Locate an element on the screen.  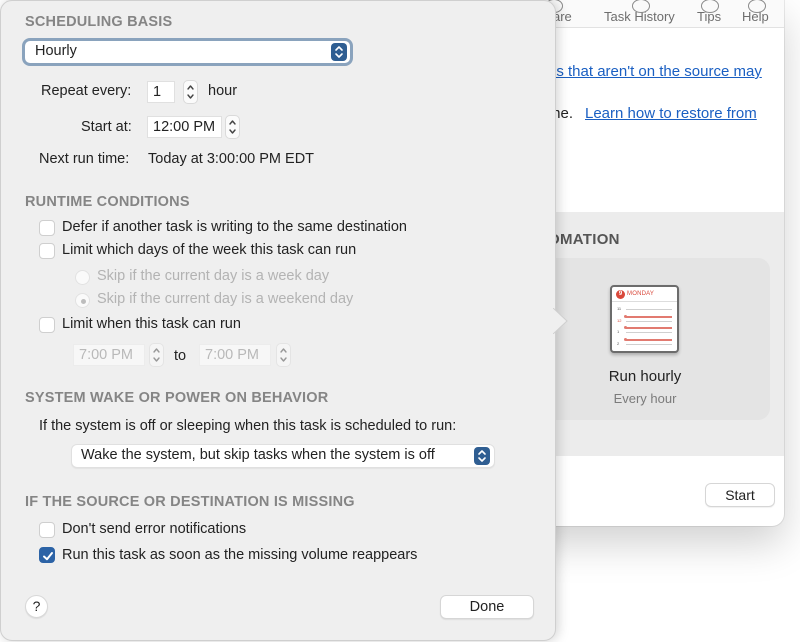
restore-link: Learn how to restore from is located at coordinates (671, 113).